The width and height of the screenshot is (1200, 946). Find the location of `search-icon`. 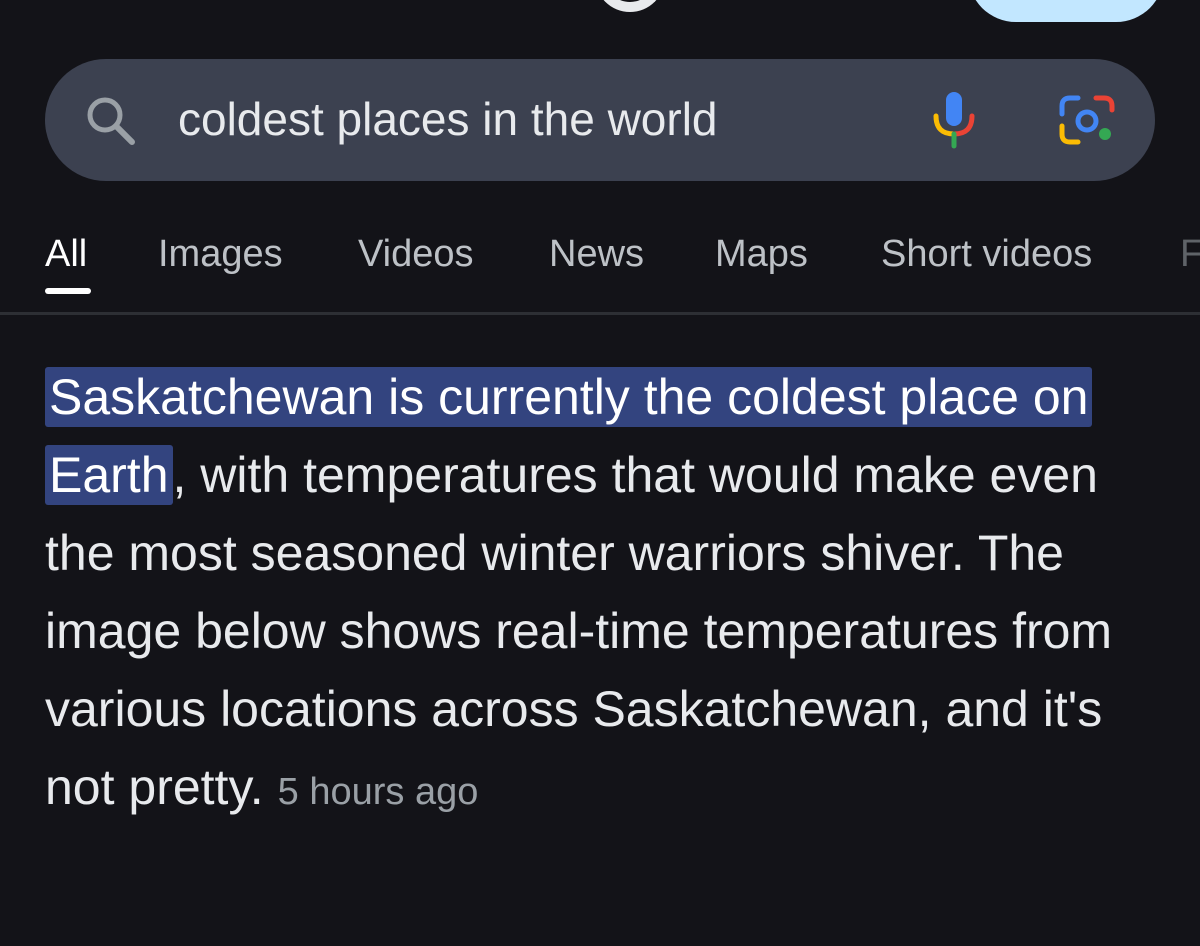

search-icon is located at coordinates (110, 120).